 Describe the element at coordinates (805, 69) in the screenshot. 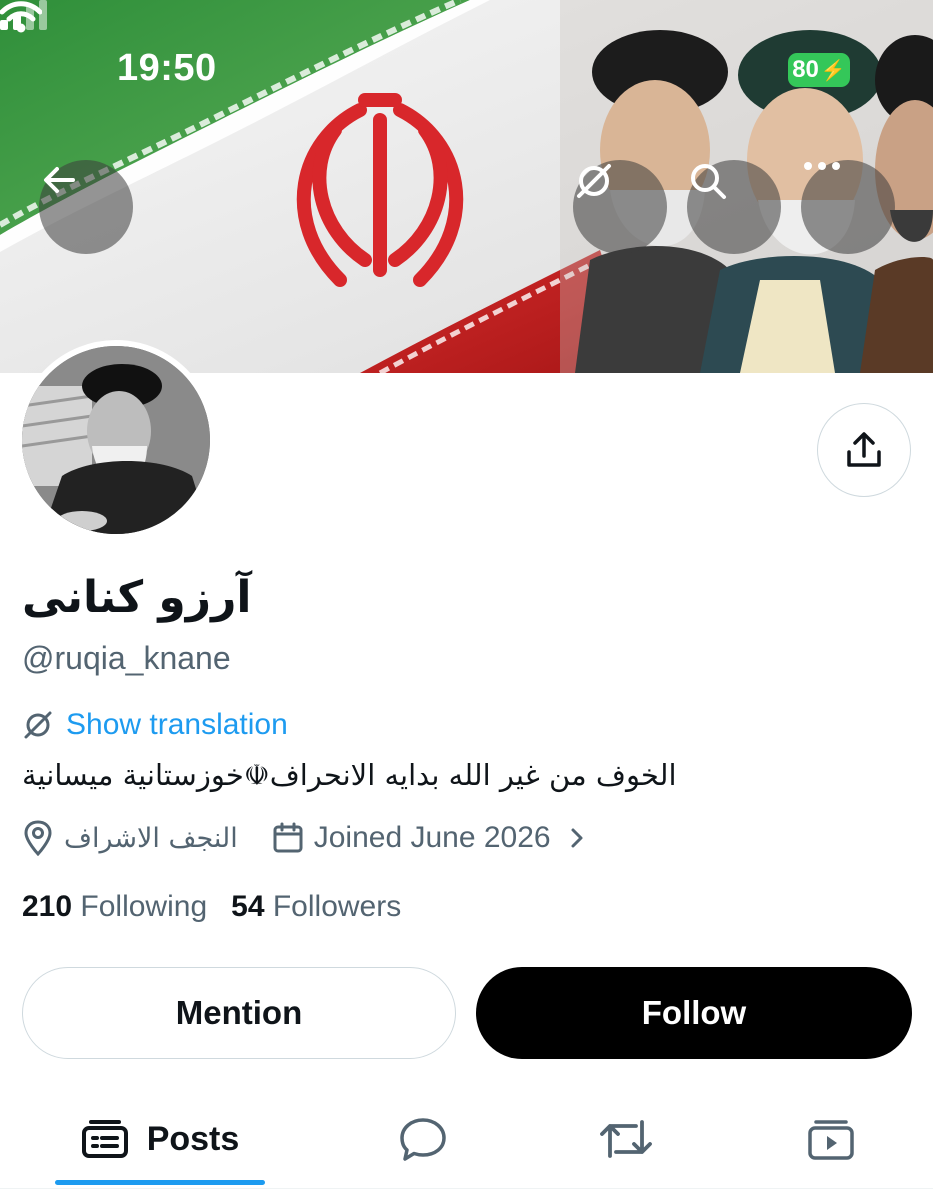

I see `battery-level: 80` at that location.